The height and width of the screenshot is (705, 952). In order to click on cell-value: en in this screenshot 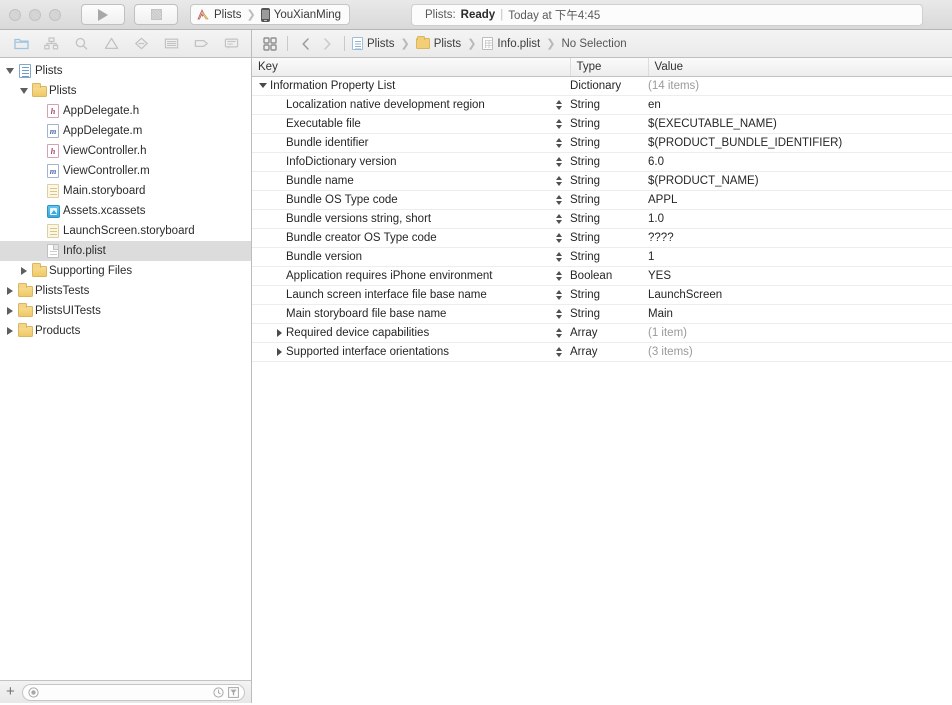, I will do `click(800, 105)`.